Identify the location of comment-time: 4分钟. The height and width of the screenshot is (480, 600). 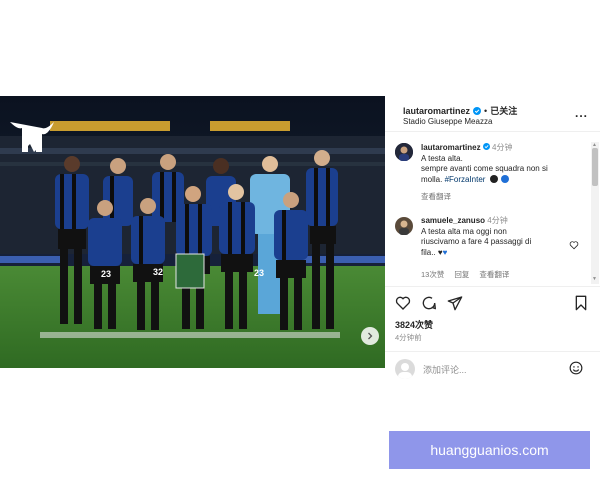
(497, 220).